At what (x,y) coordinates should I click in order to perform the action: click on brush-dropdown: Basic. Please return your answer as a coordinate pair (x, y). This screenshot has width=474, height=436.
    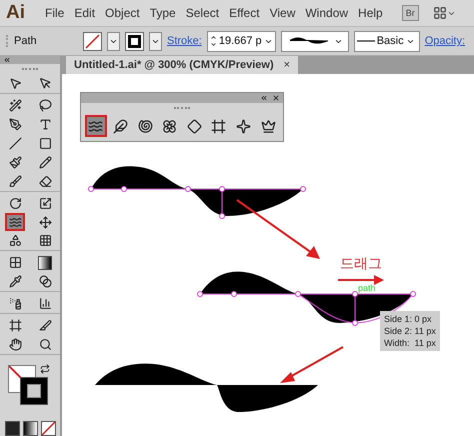
    Looking at the image, I should click on (387, 41).